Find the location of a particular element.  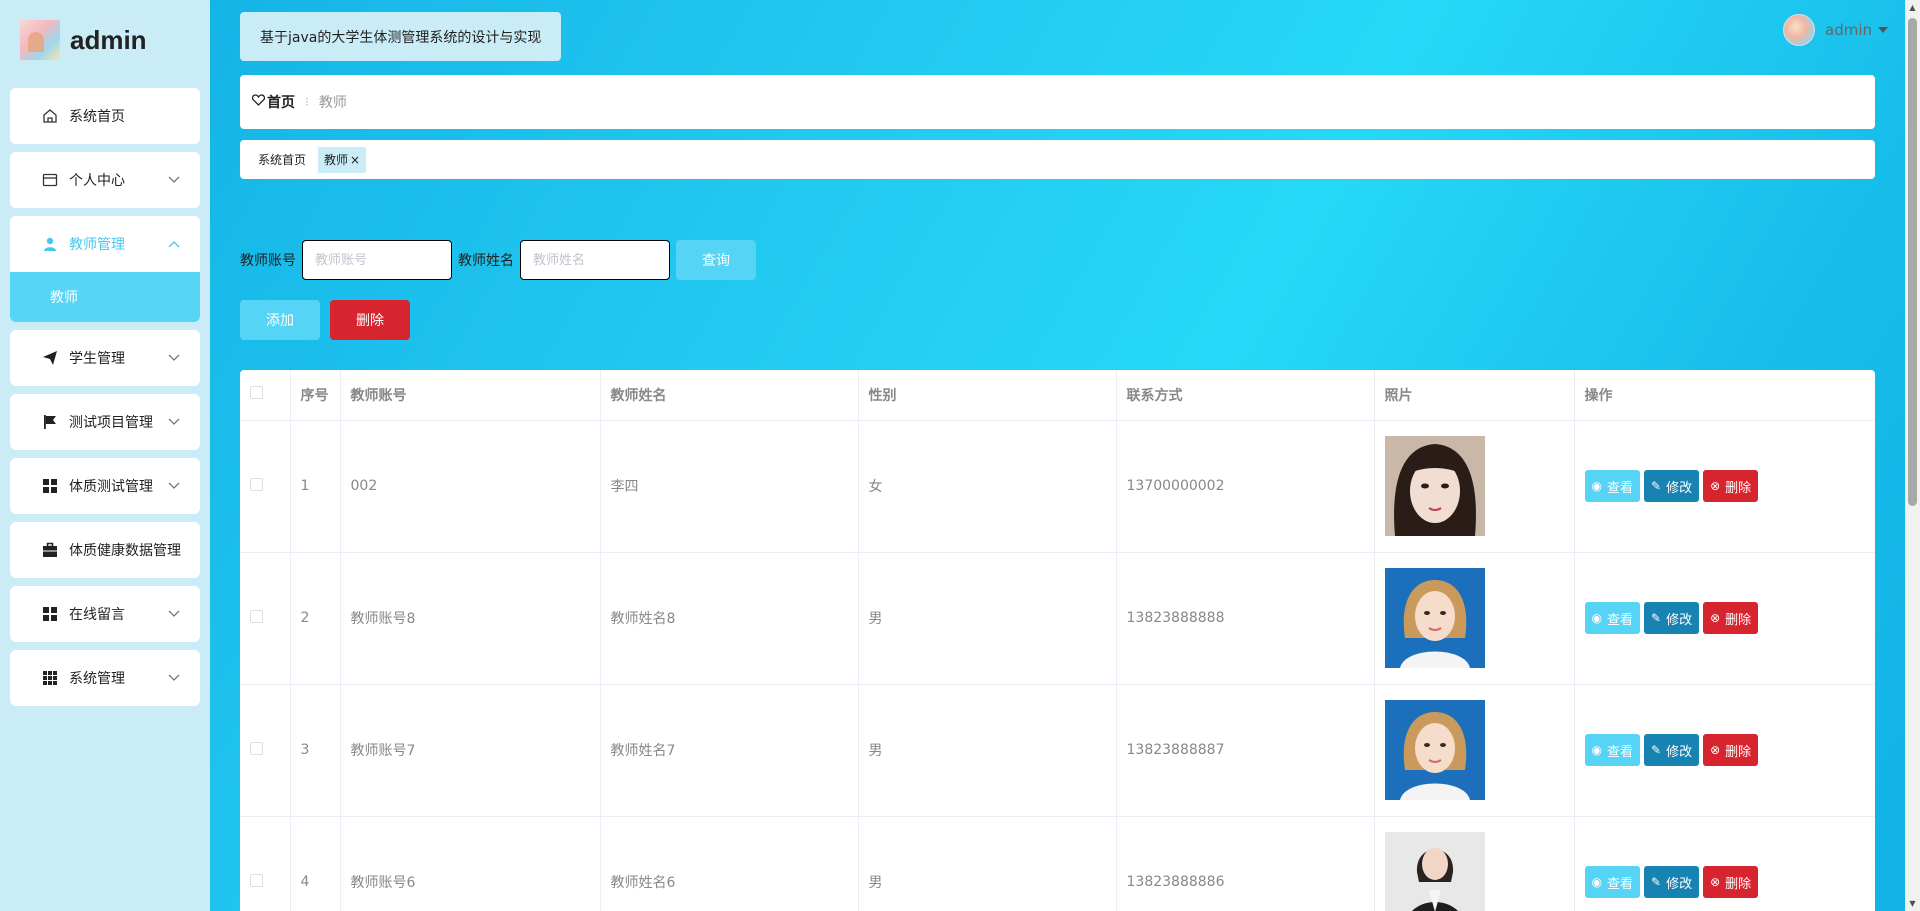

sidebar-item-student-management: 学生管理 is located at coordinates (105, 358).